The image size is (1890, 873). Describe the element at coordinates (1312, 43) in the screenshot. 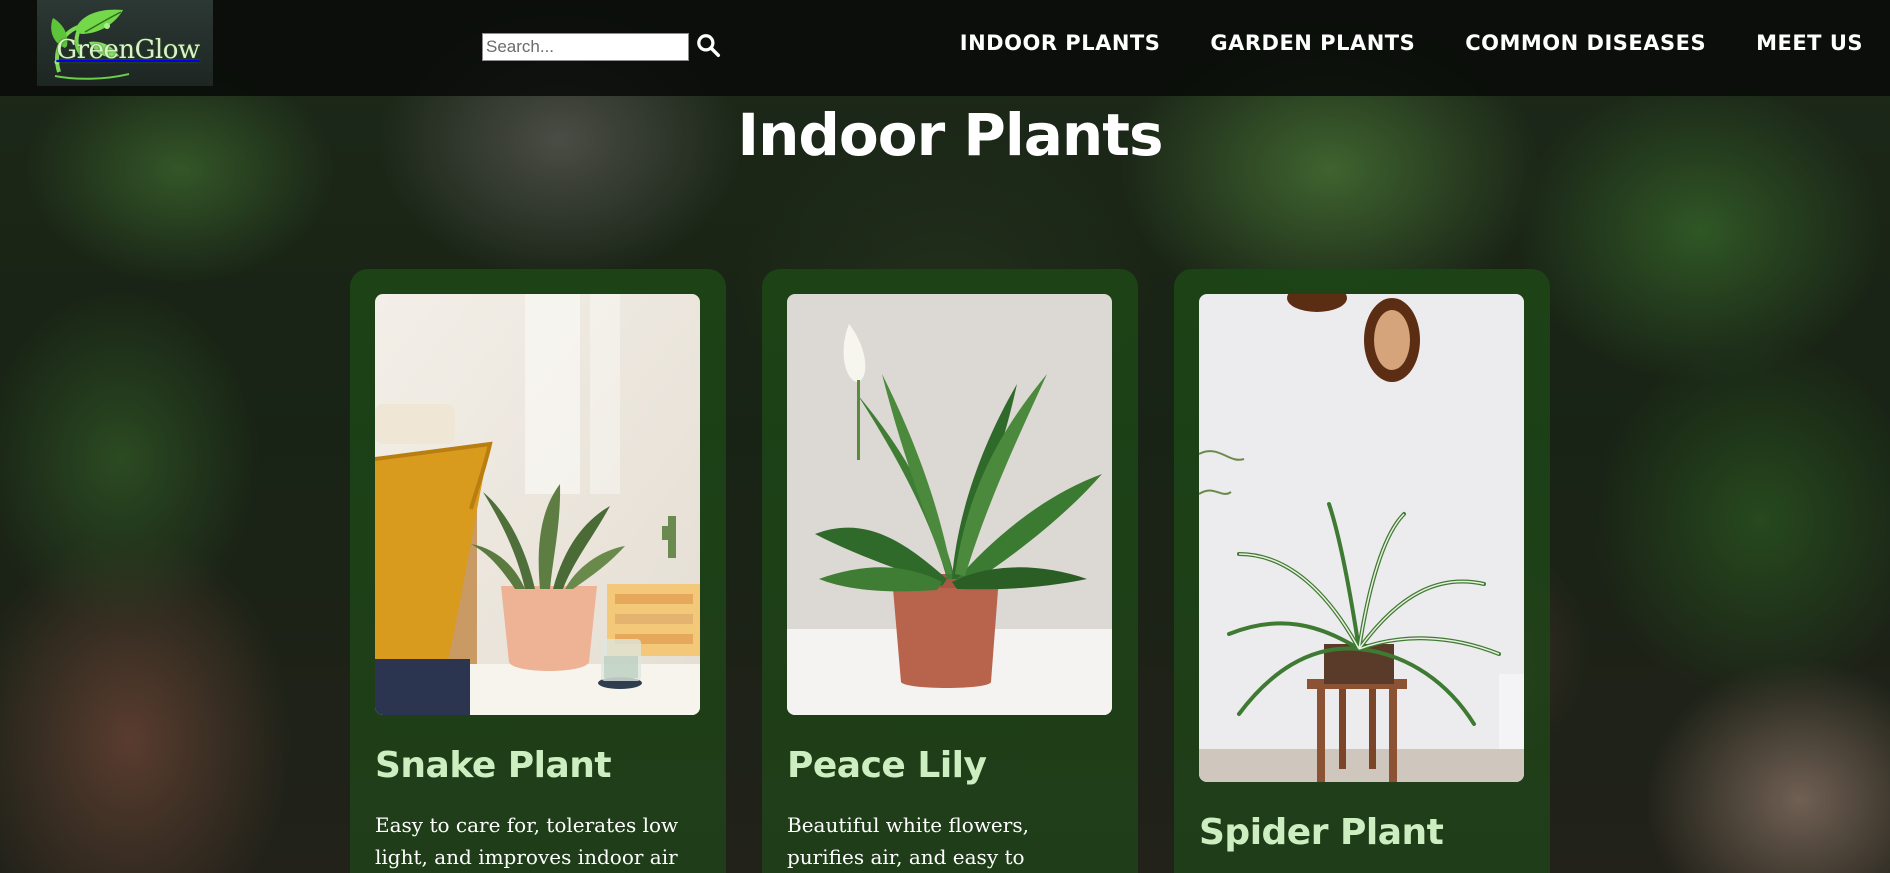

I see `nav-garden-plants: GARDEN PLANTS` at that location.